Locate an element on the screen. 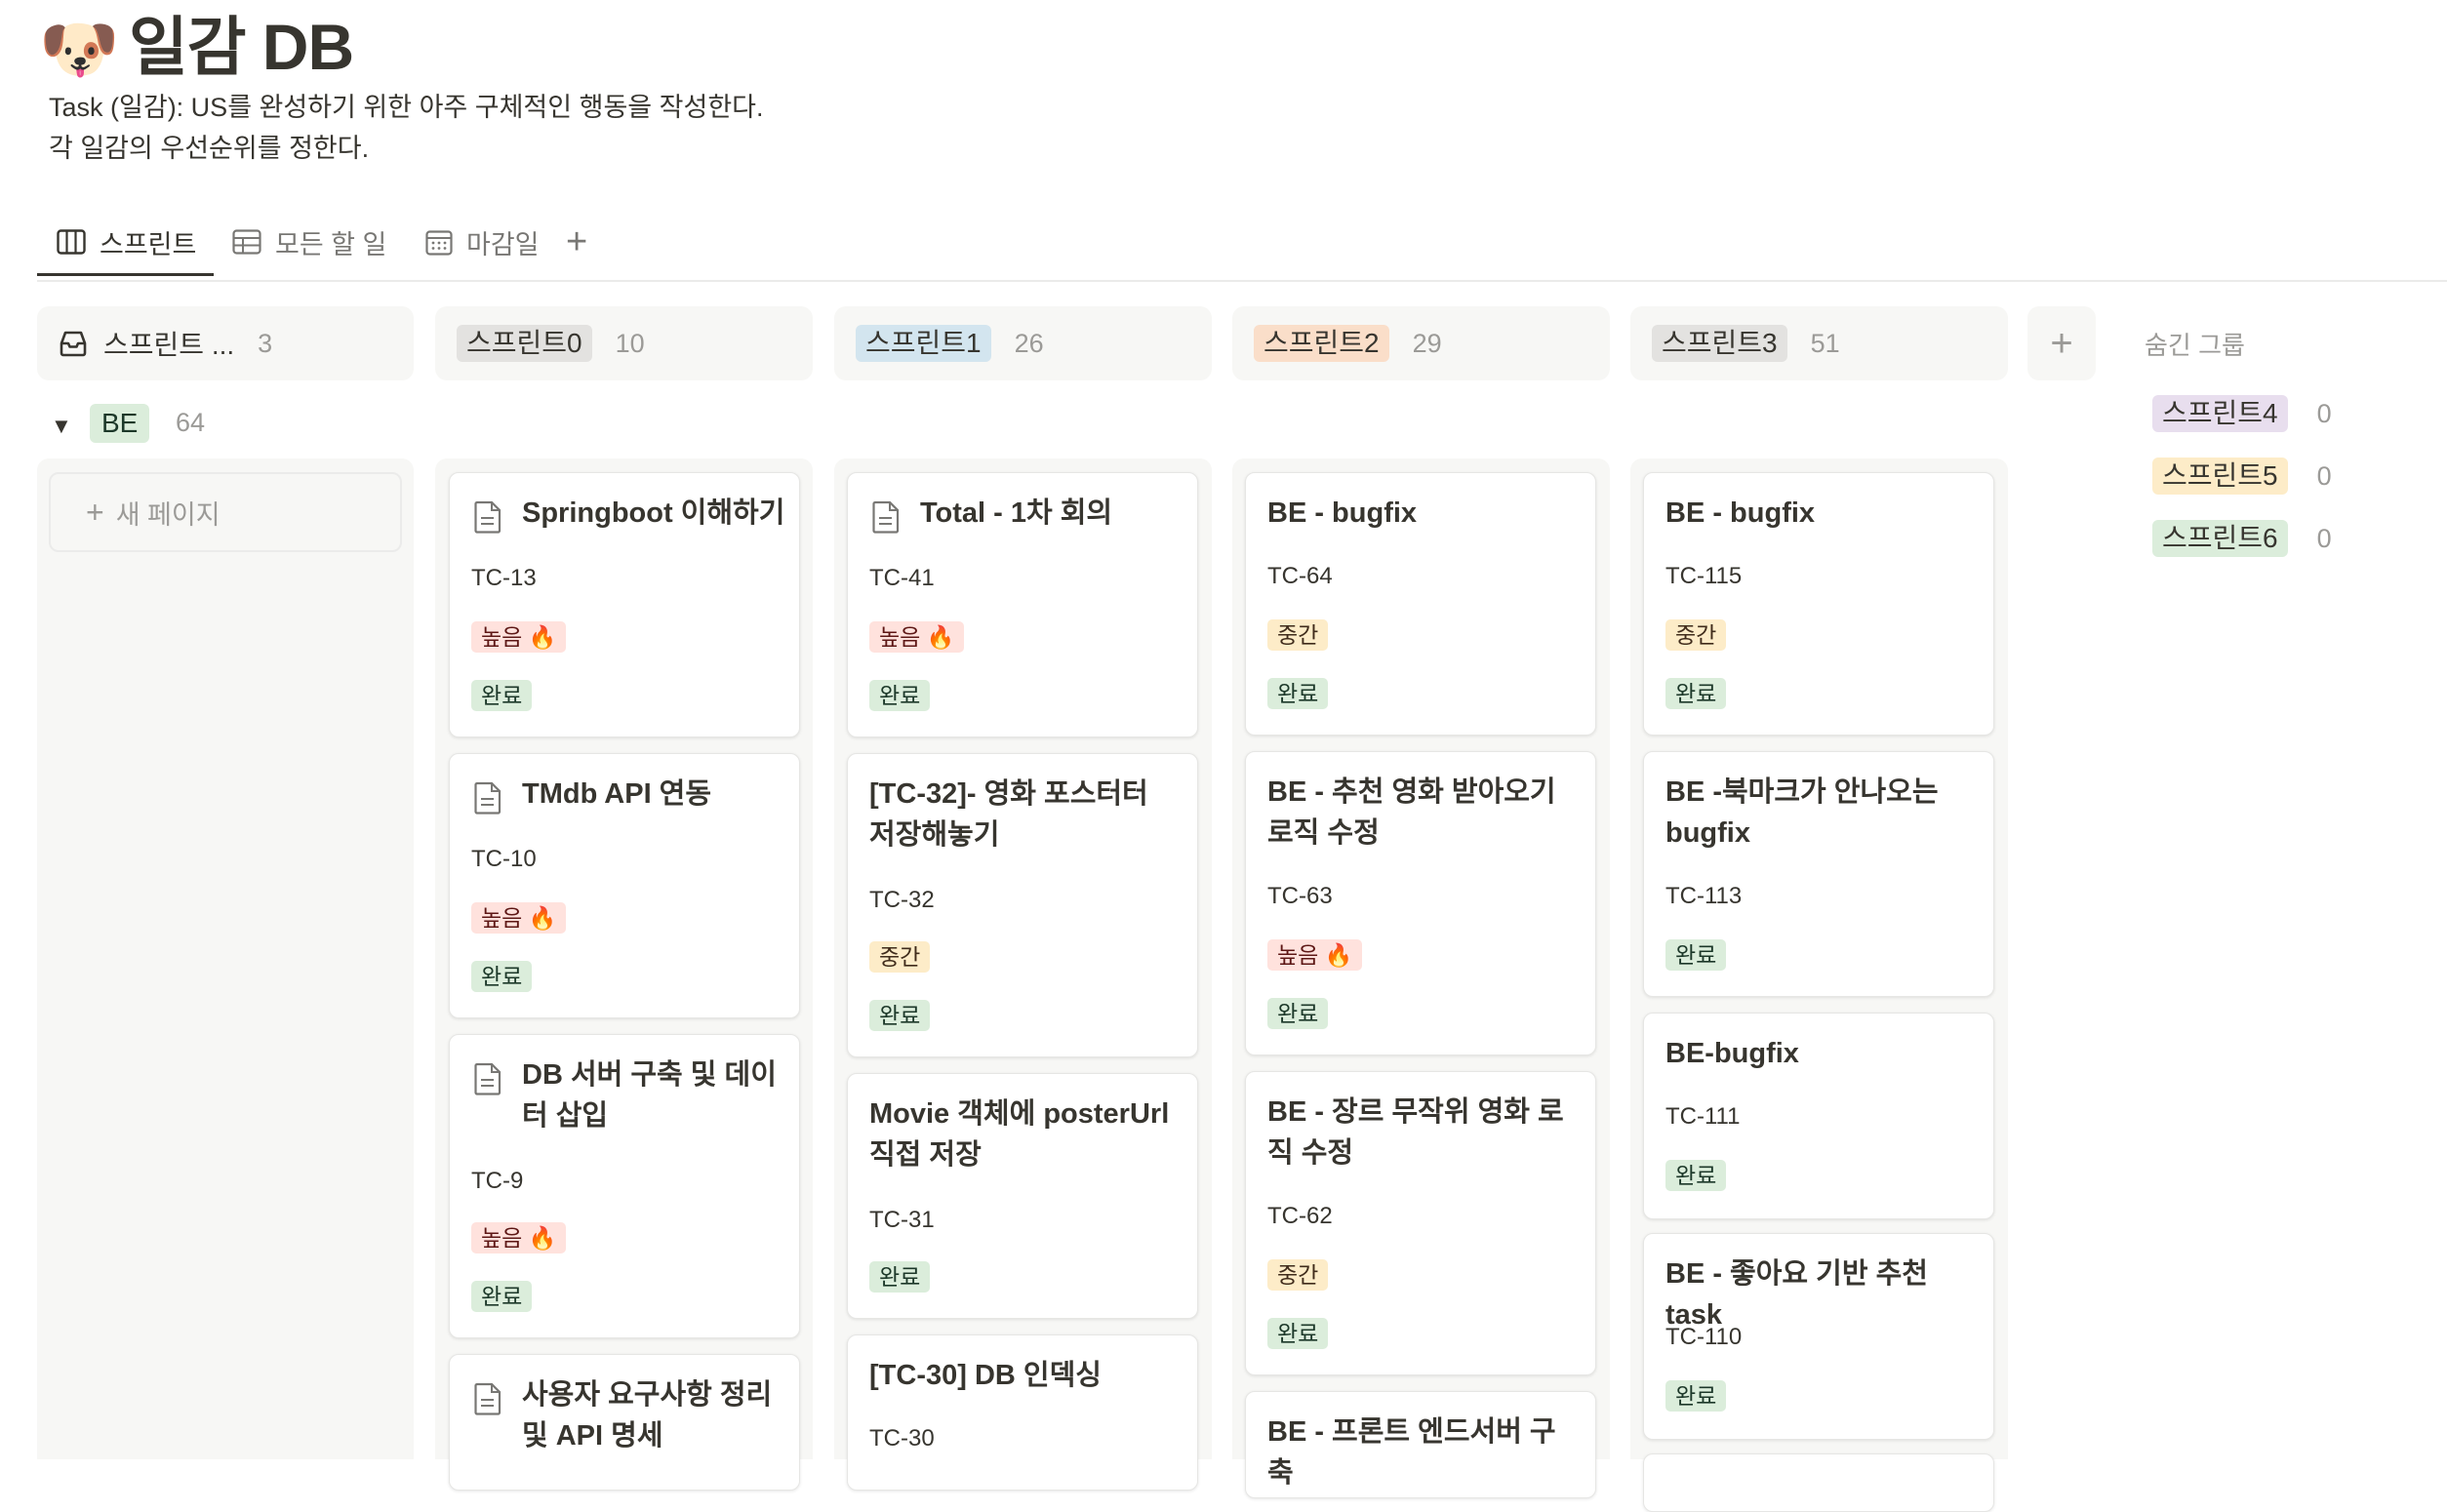 The width and height of the screenshot is (2447, 1512). hidden-group-sprint6: 스프린트6 0 is located at coordinates (2242, 538).